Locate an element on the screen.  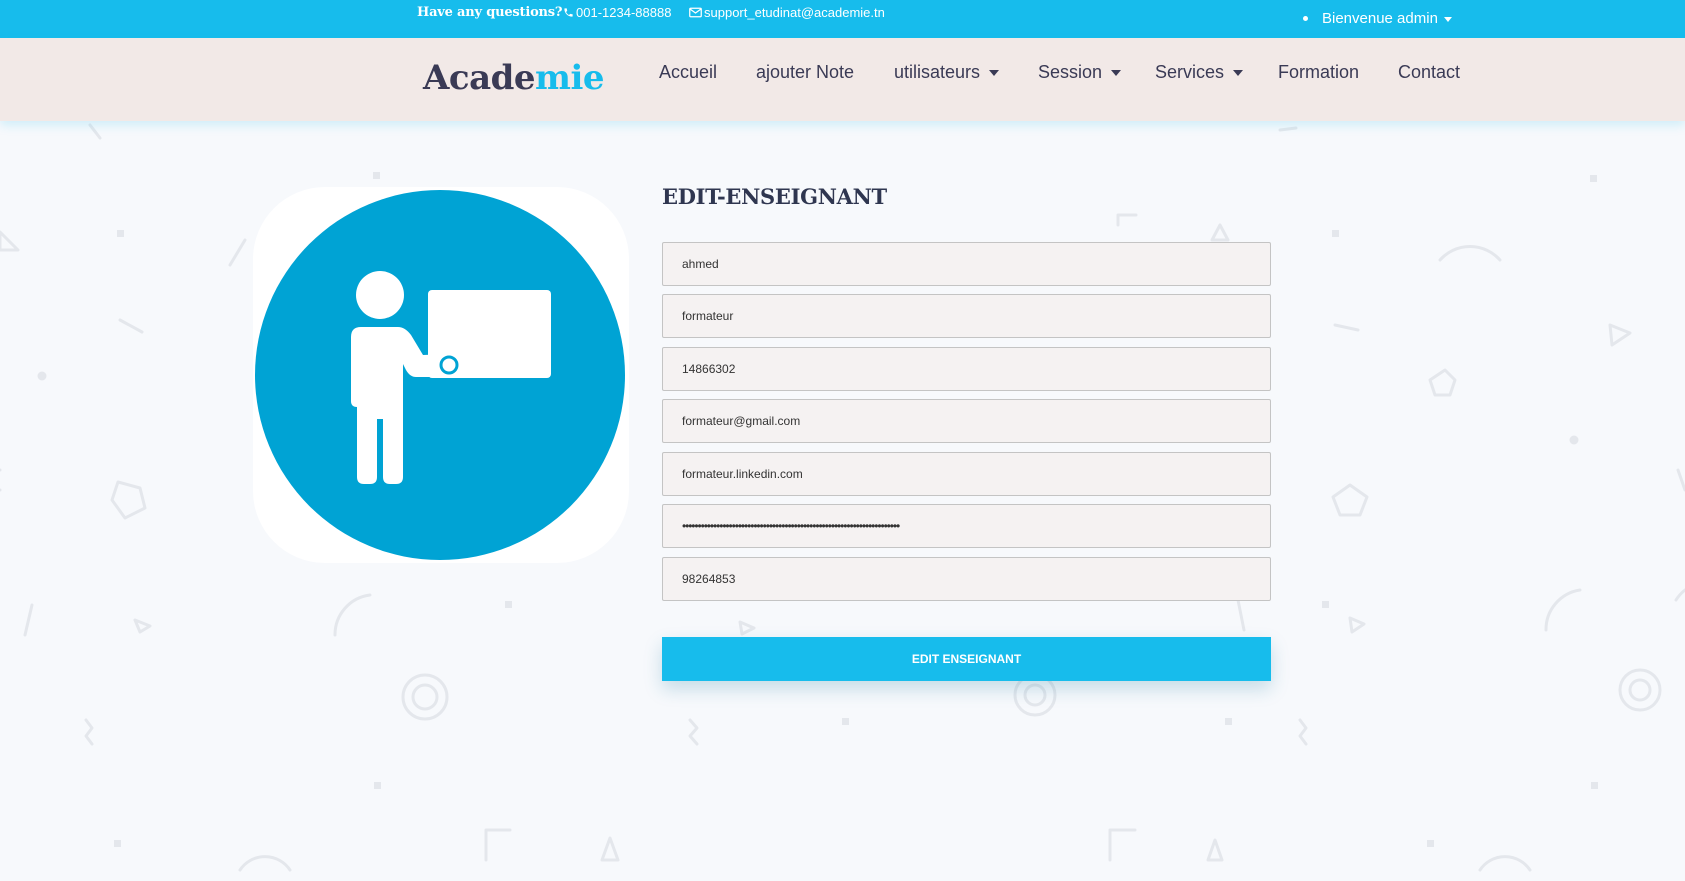
nav-item-services: Services is located at coordinates (1199, 72).